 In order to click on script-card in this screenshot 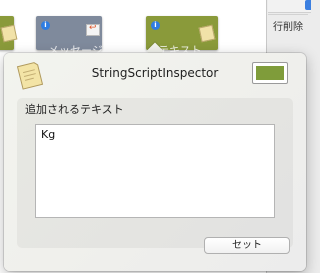, I will do `click(9, 33)`.